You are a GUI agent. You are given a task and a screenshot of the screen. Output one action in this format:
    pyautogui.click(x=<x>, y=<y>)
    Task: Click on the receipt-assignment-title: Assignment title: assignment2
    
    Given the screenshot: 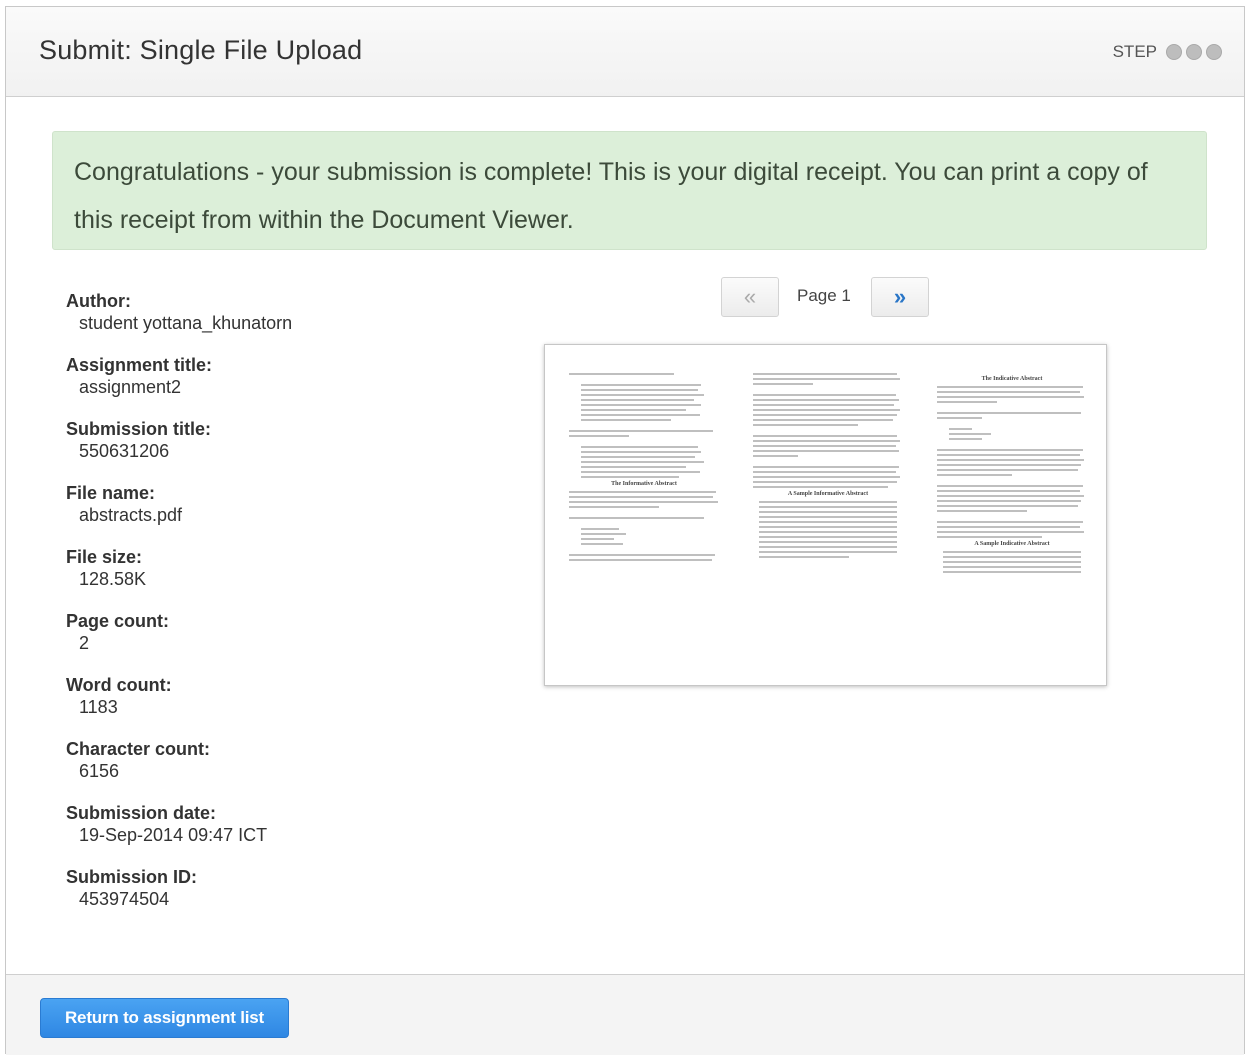 What is the action you would take?
    pyautogui.click(x=276, y=387)
    